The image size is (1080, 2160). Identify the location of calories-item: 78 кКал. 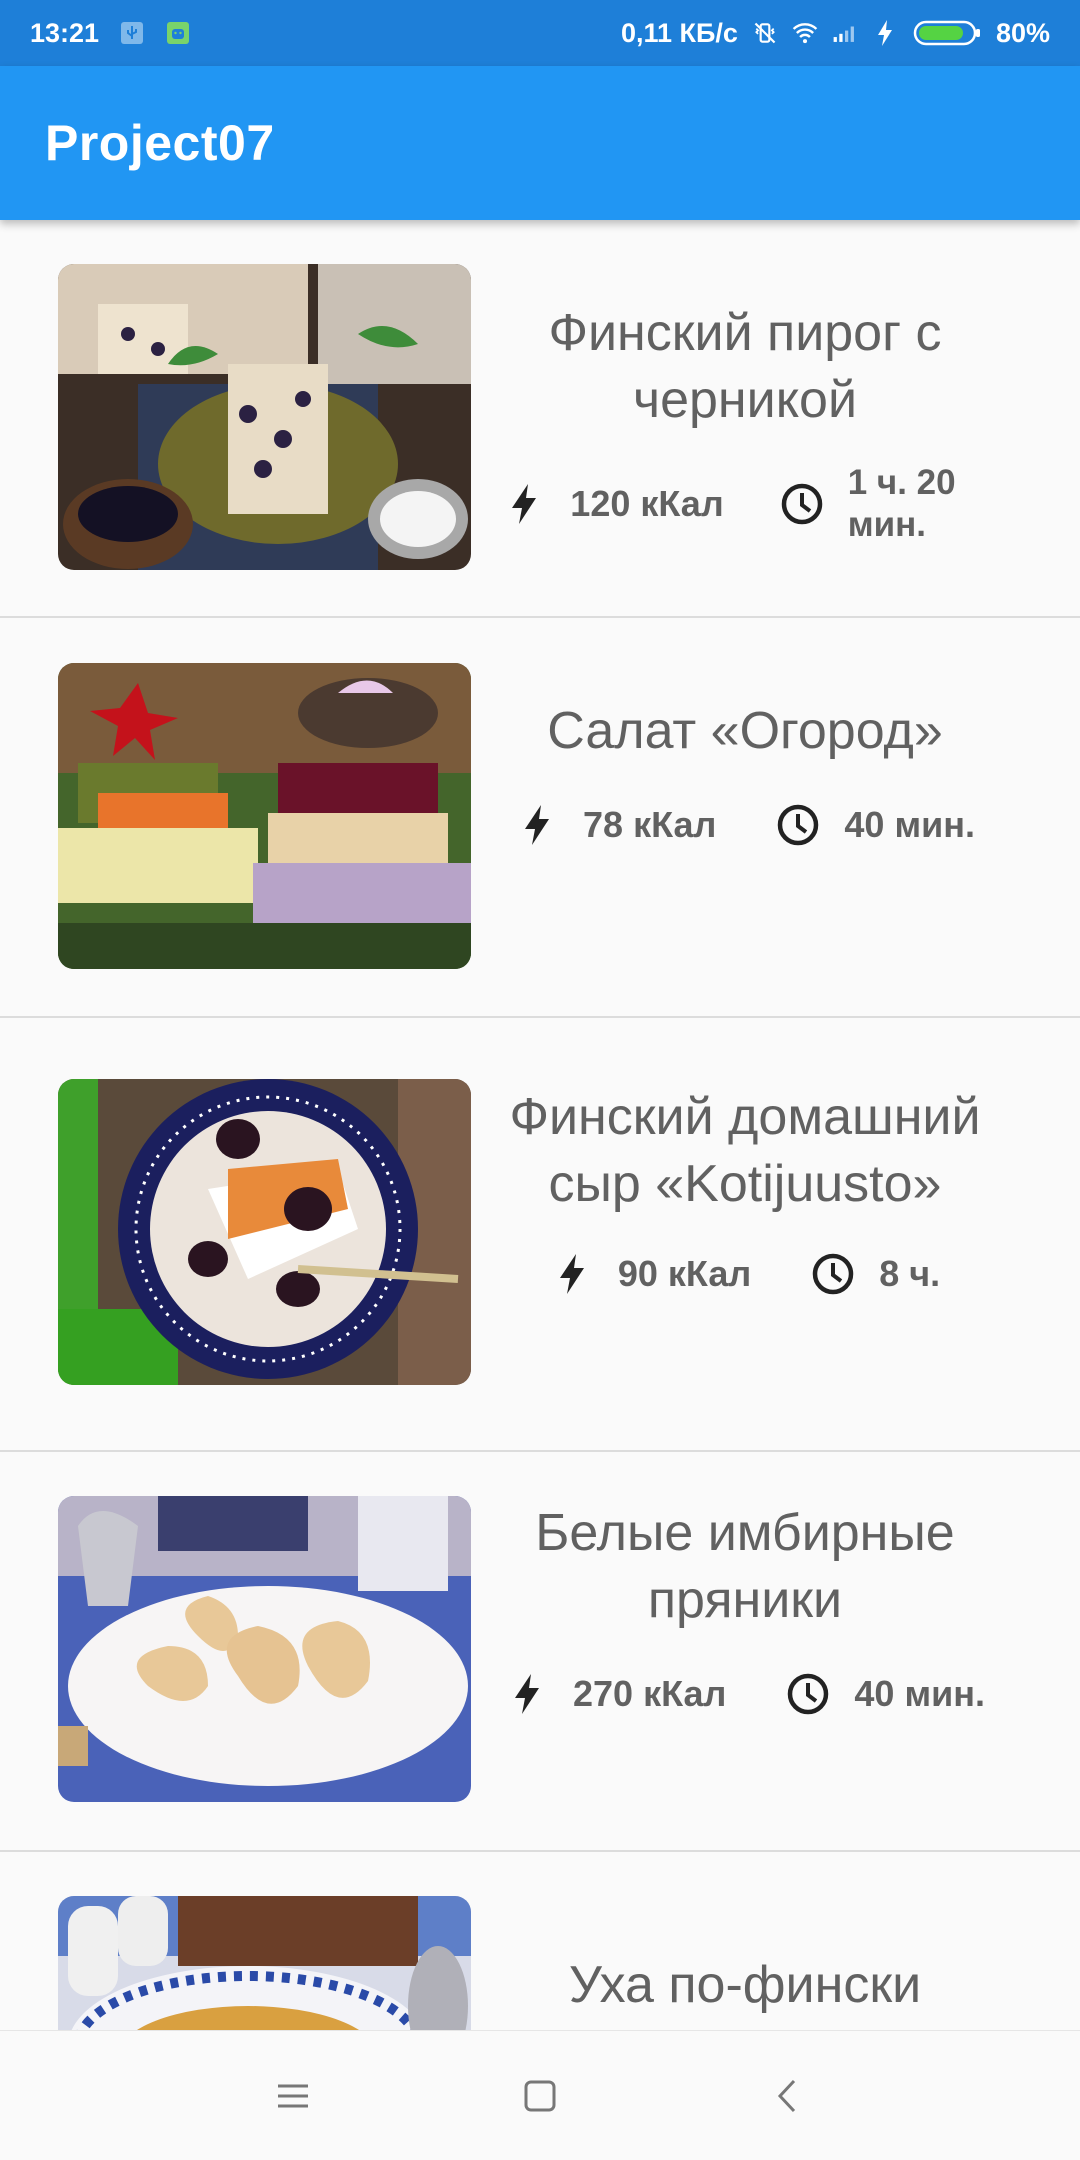
(615, 825).